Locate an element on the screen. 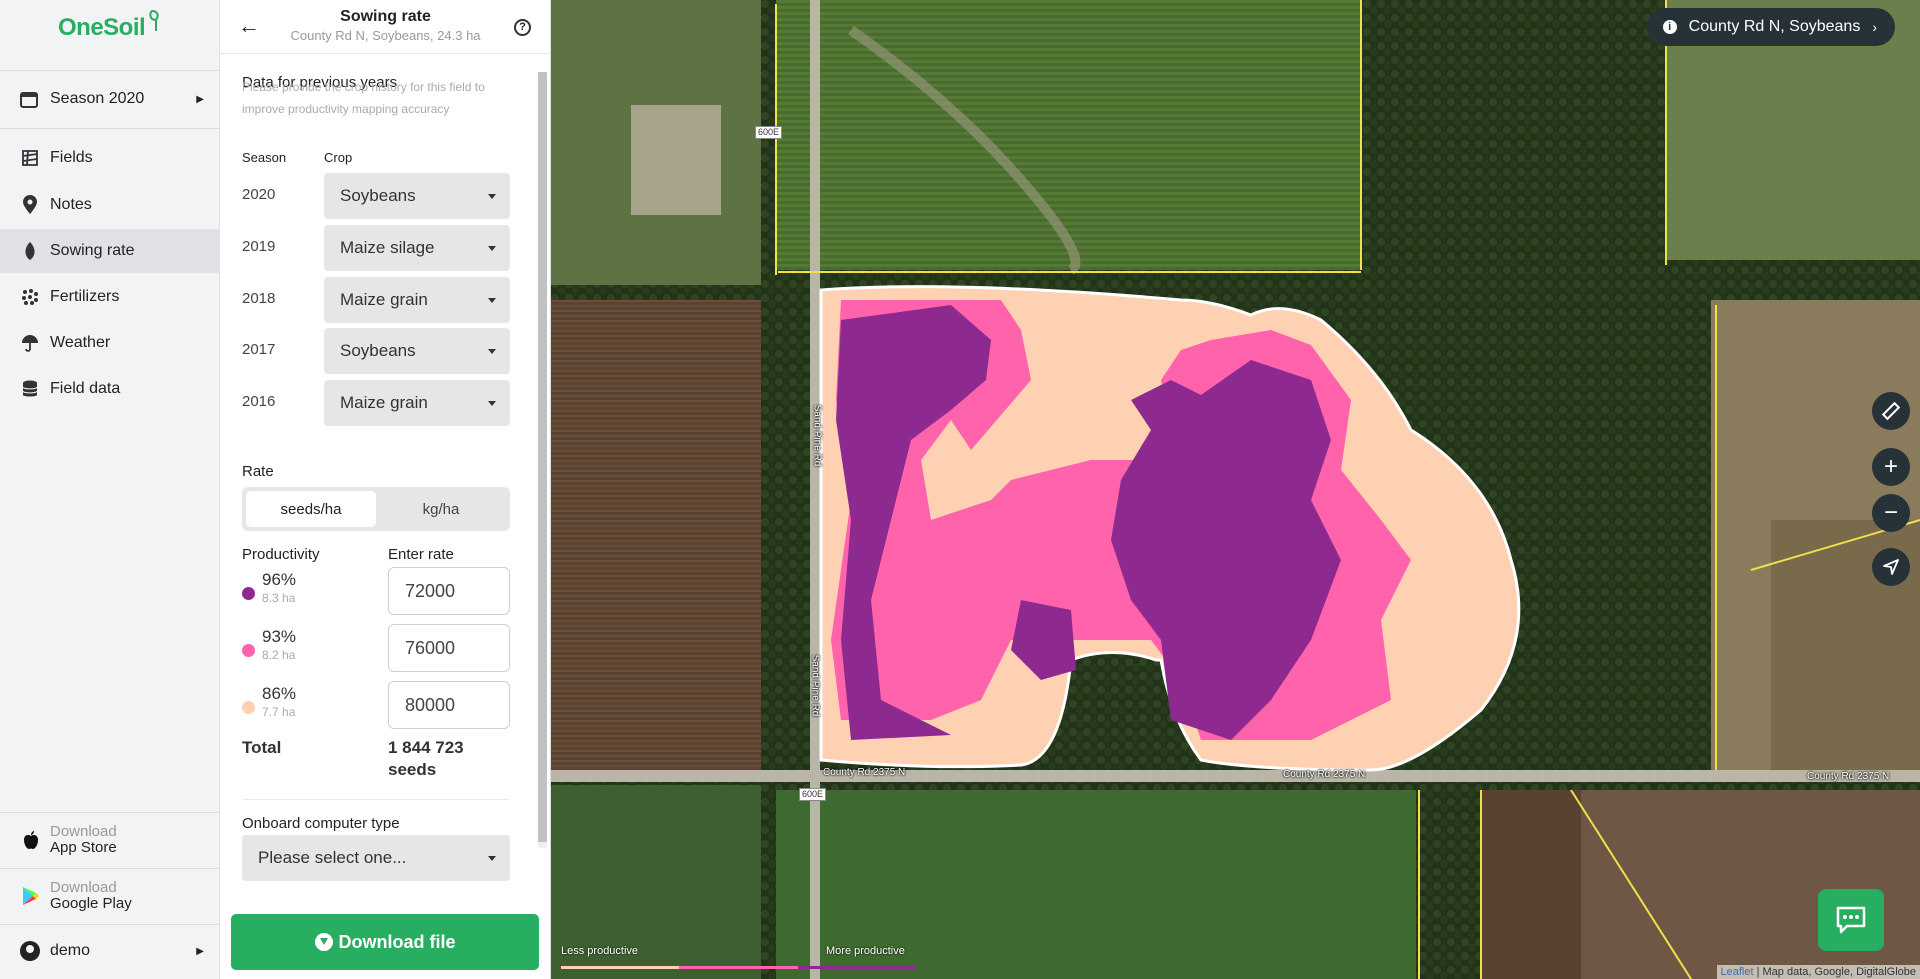 The image size is (1920, 979). sidebar-item-field-data: Field data is located at coordinates (110, 389).